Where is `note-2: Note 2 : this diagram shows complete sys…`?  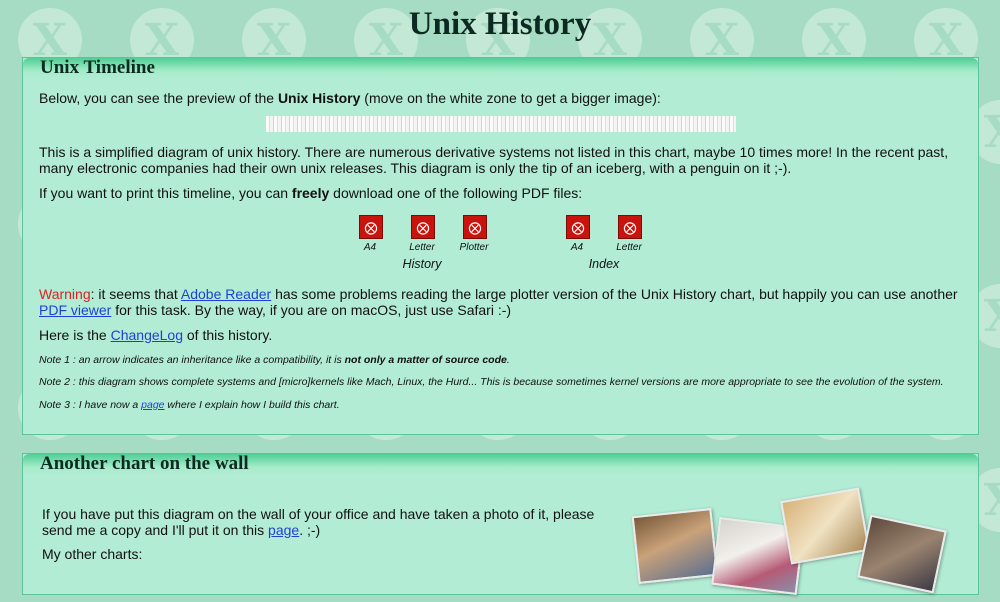
note-2: Note 2 : this diagram shows complete sys… is located at coordinates (491, 382).